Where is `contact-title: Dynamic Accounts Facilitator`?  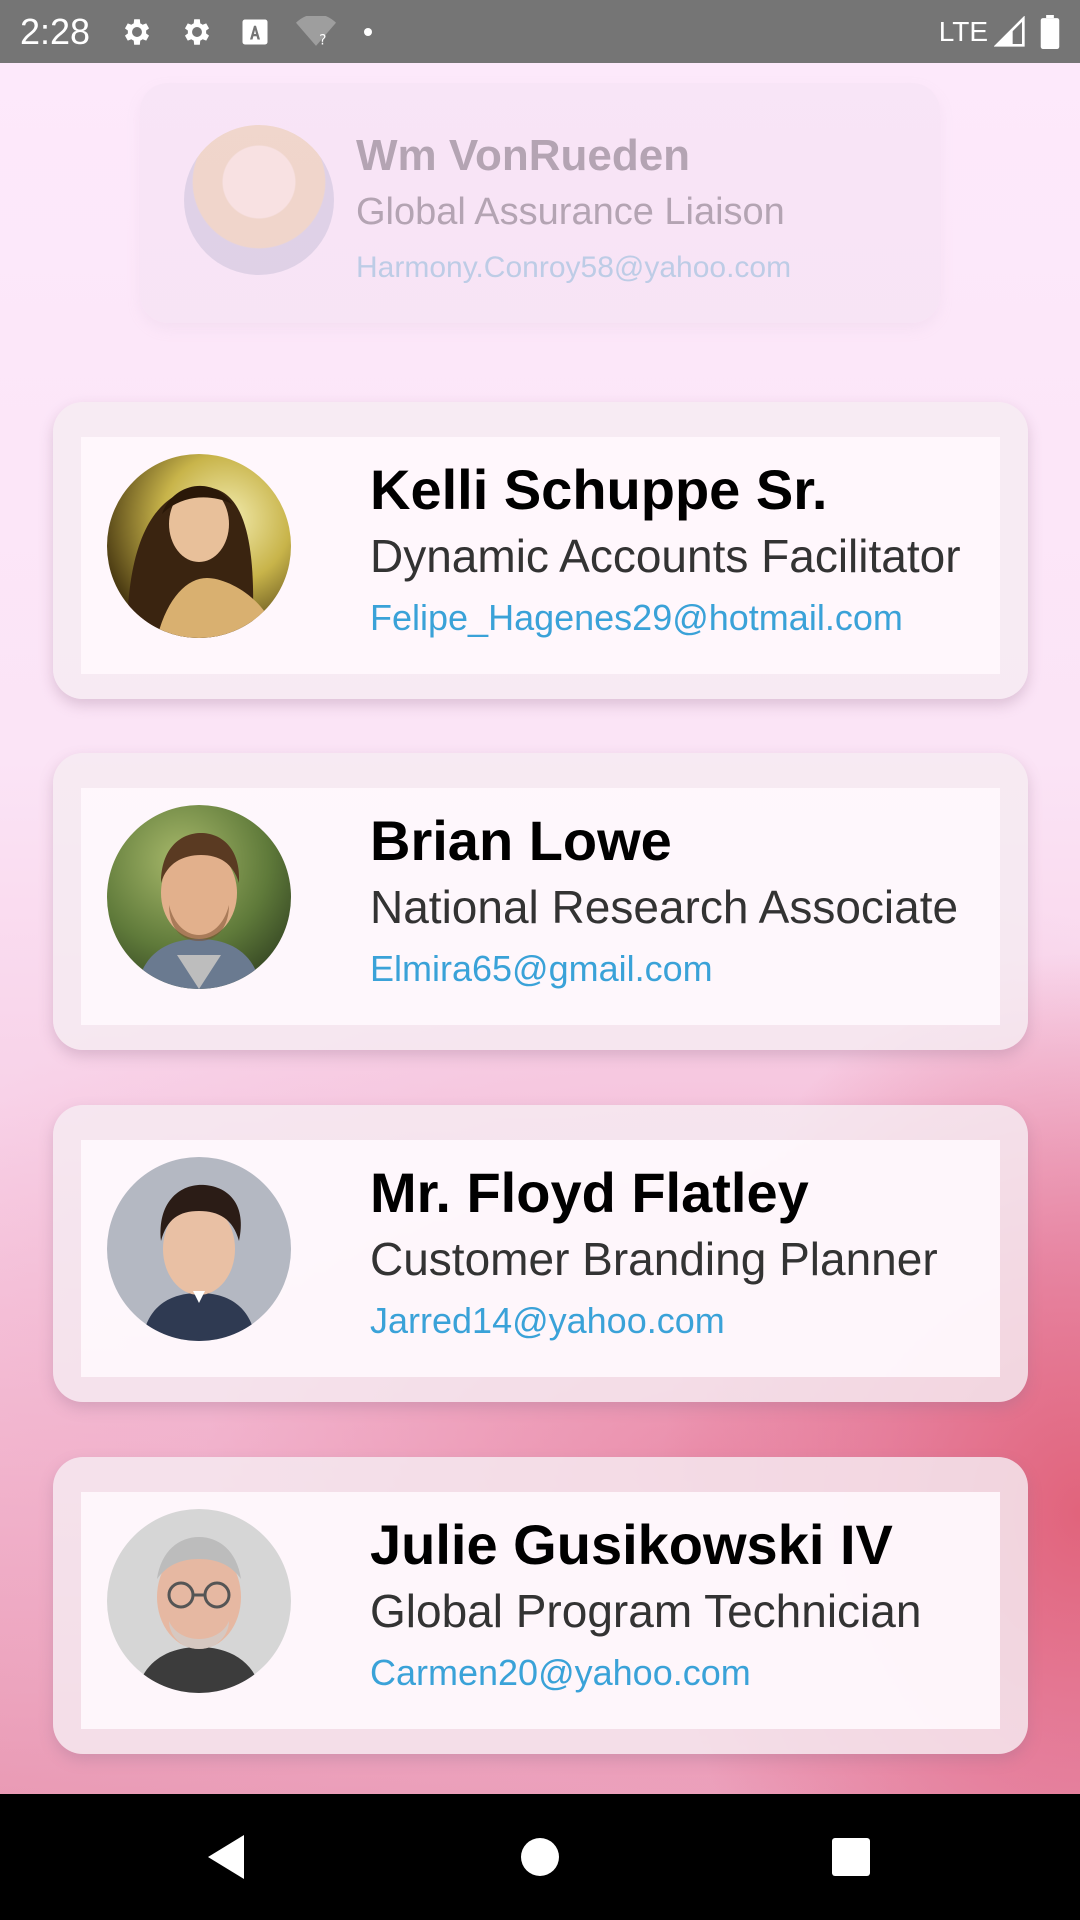 contact-title: Dynamic Accounts Facilitator is located at coordinates (665, 556).